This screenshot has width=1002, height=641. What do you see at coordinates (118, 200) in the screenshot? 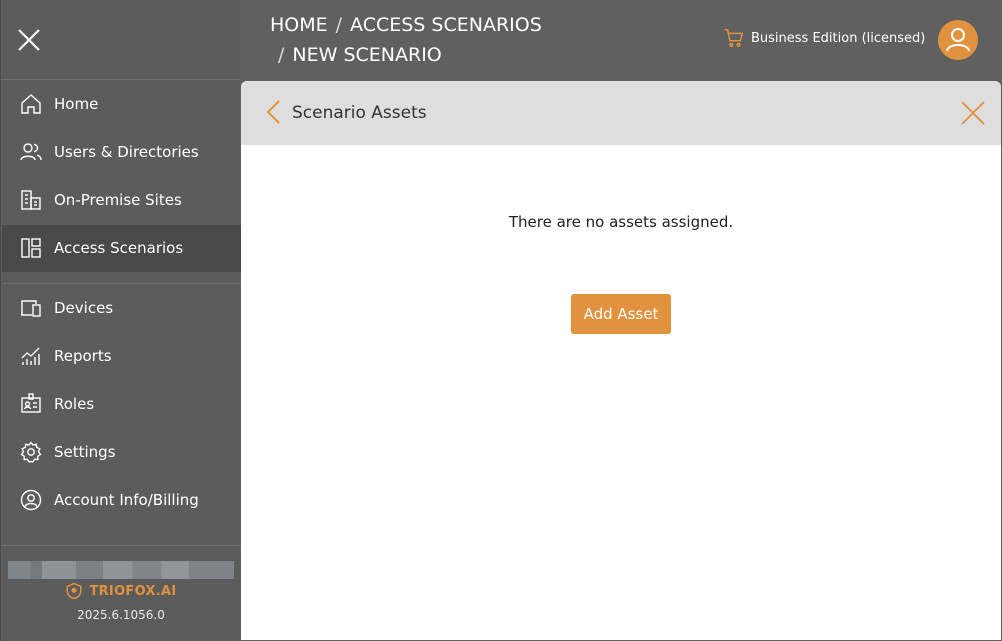
I see `sidebar-item-label: On-Premise Sites` at bounding box center [118, 200].